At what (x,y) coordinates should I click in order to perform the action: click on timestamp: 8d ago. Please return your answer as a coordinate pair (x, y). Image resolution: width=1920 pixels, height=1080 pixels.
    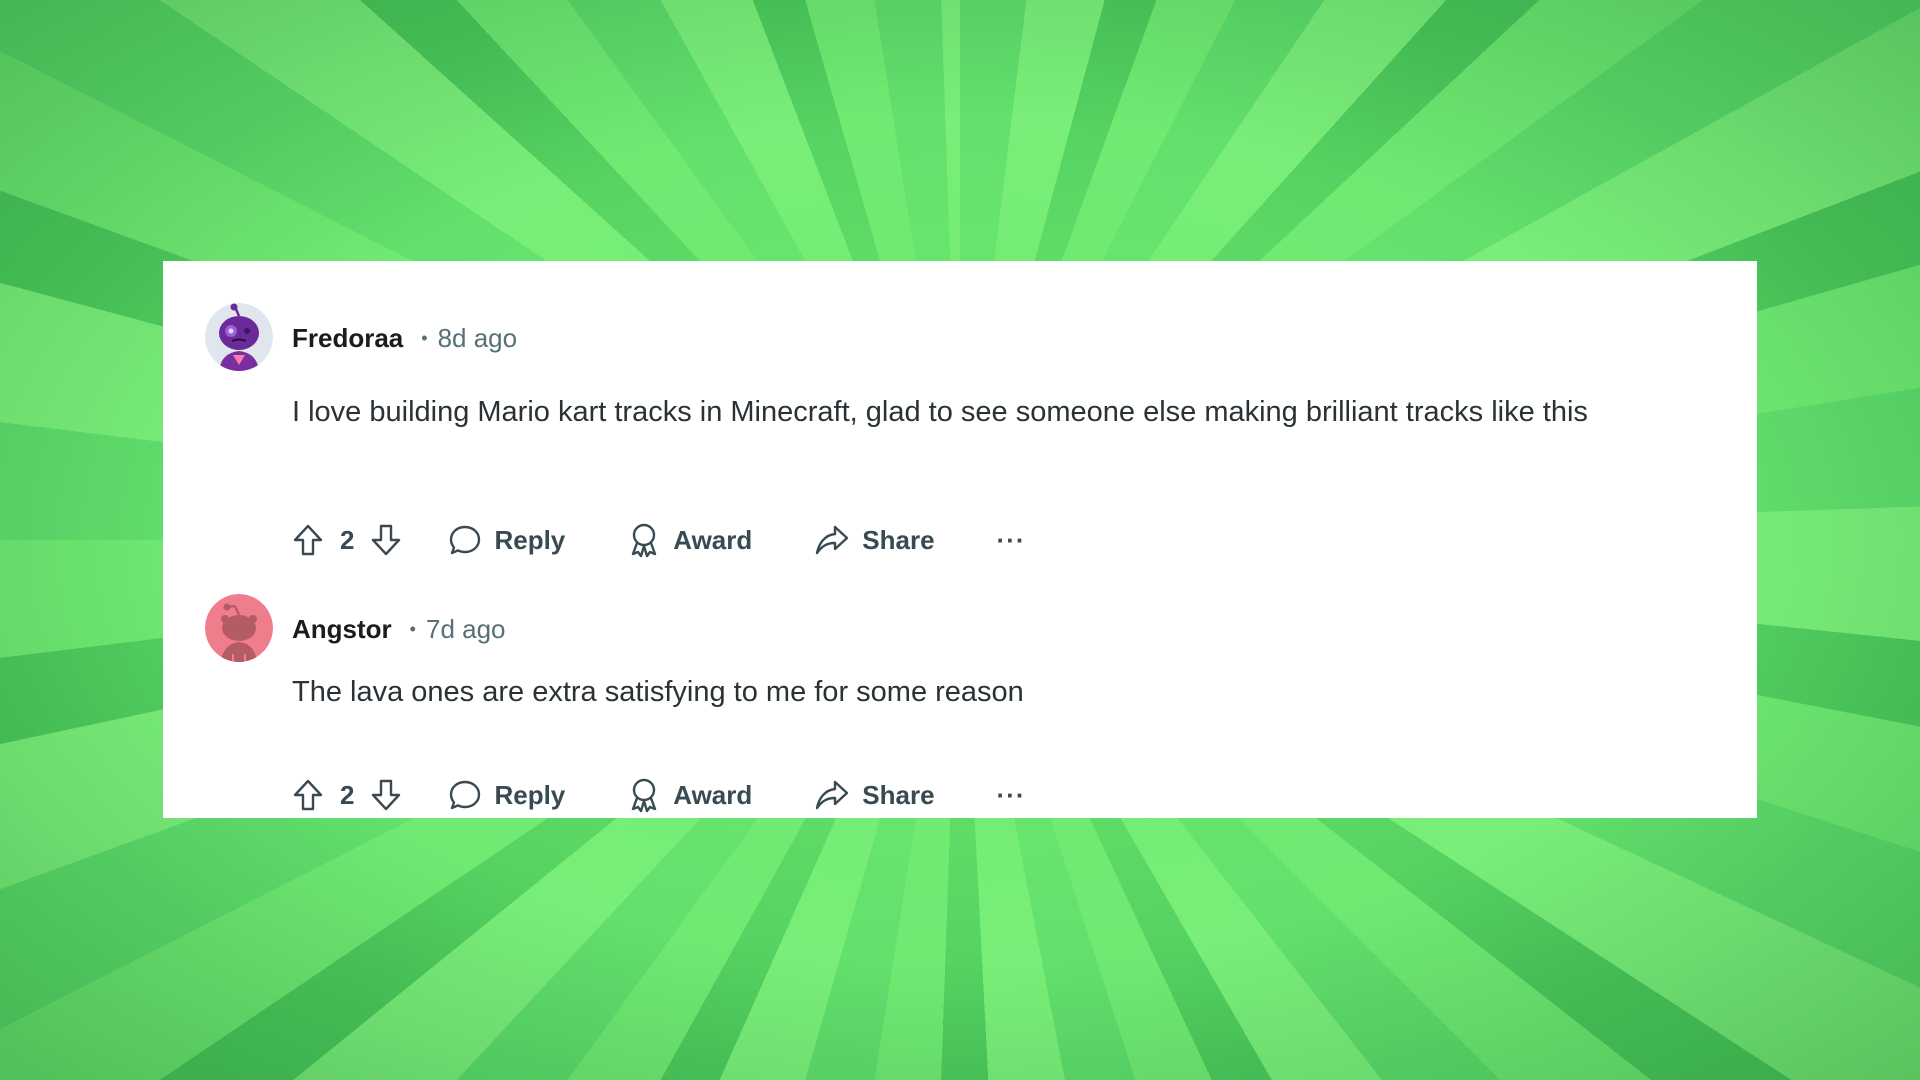
    Looking at the image, I should click on (478, 338).